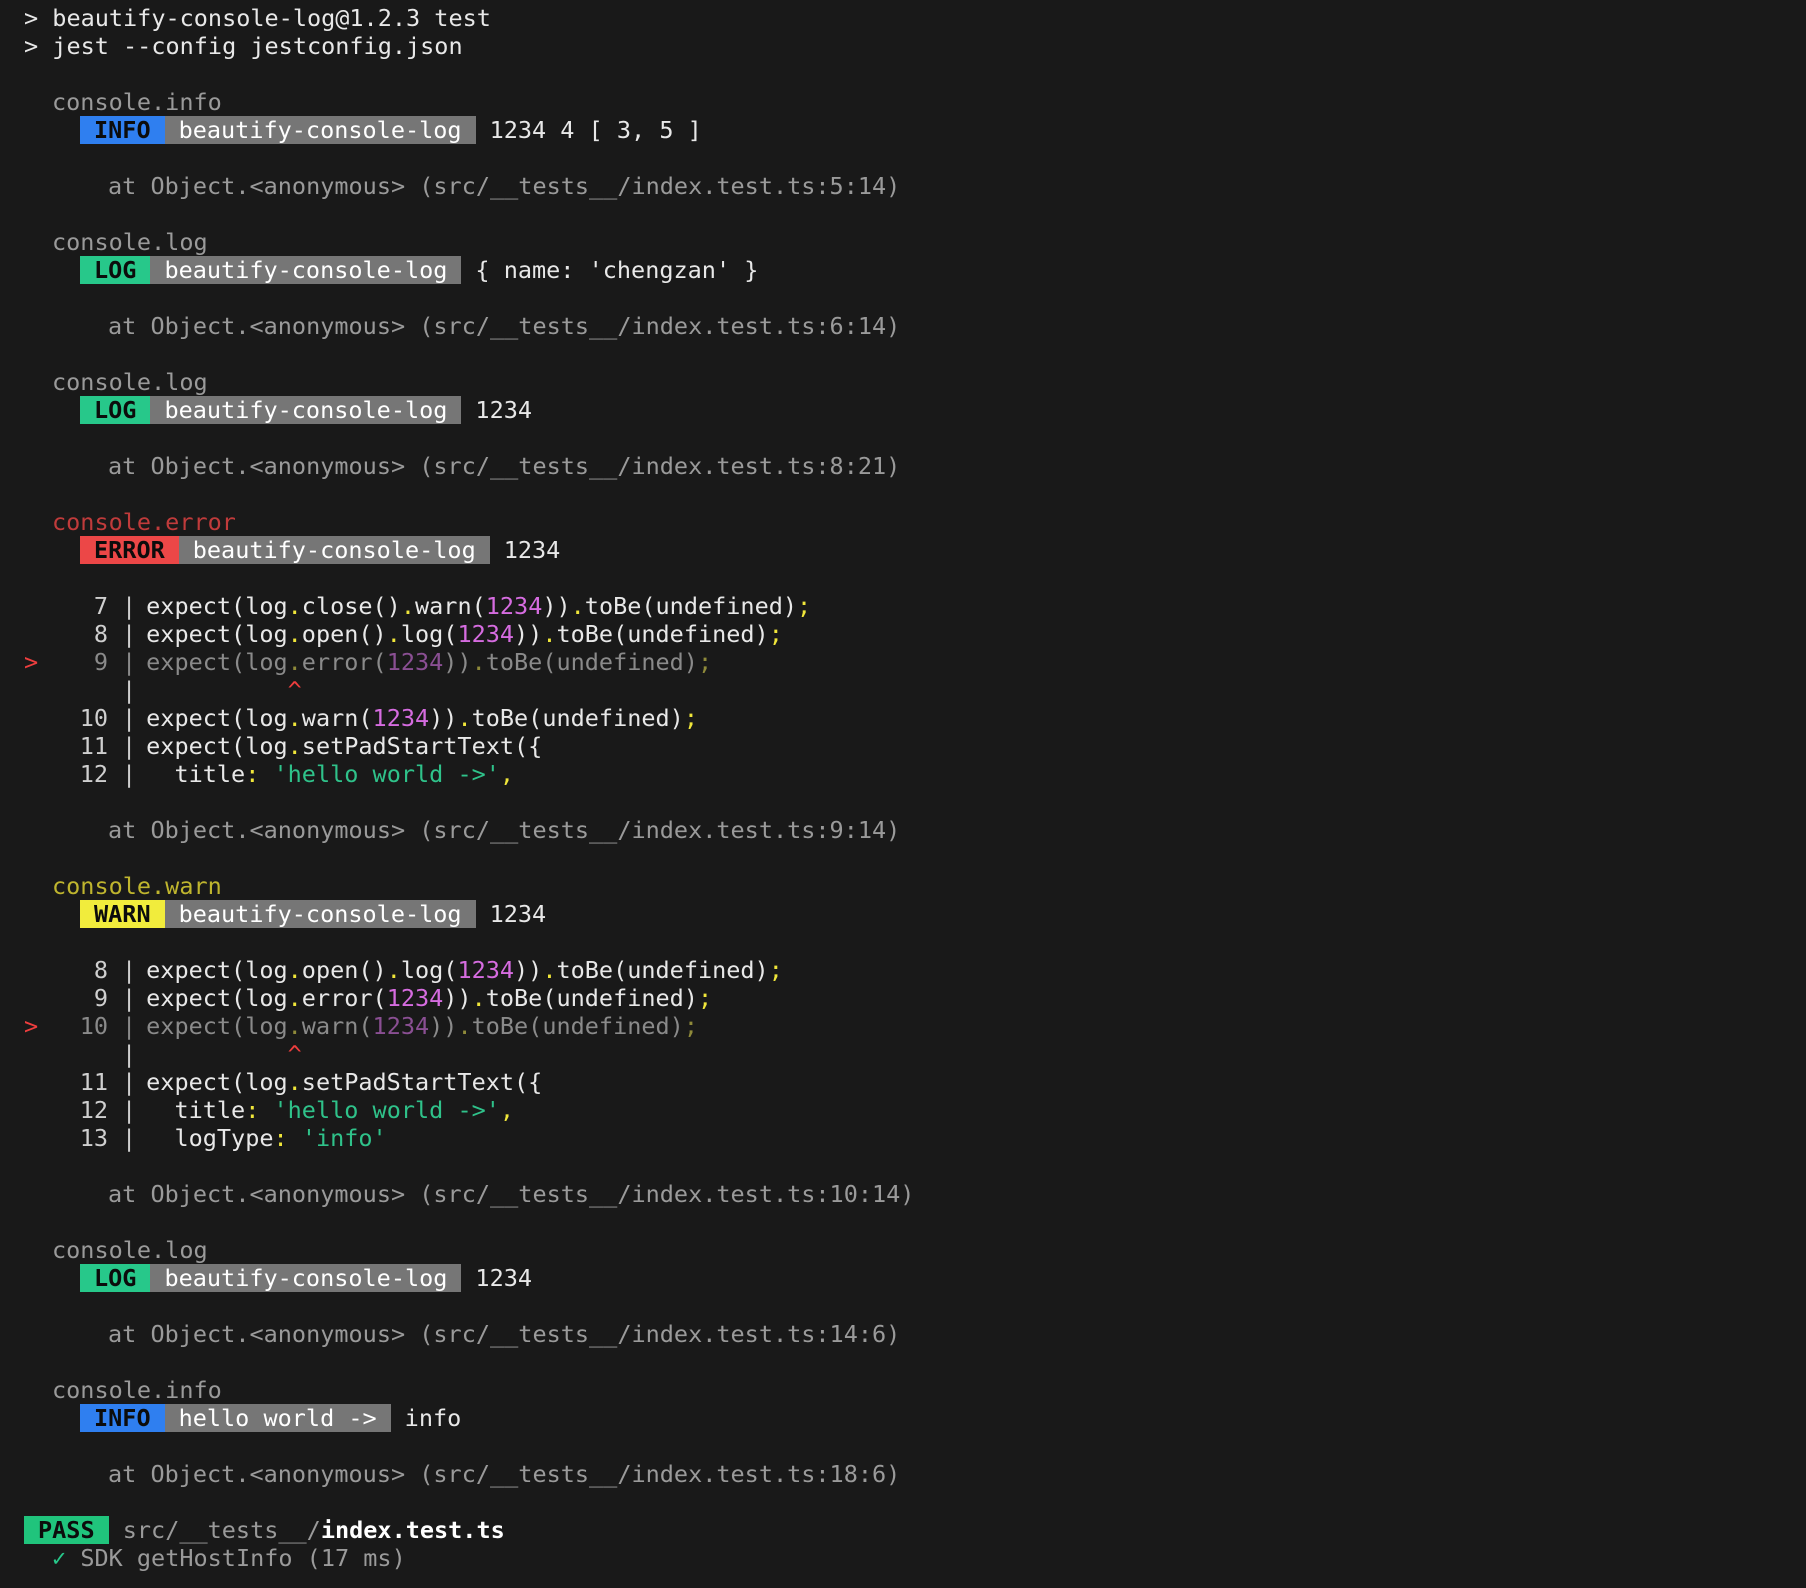 The image size is (1806, 1588). What do you see at coordinates (59, 1558) in the screenshot?
I see `checkmark-icon: ✓` at bounding box center [59, 1558].